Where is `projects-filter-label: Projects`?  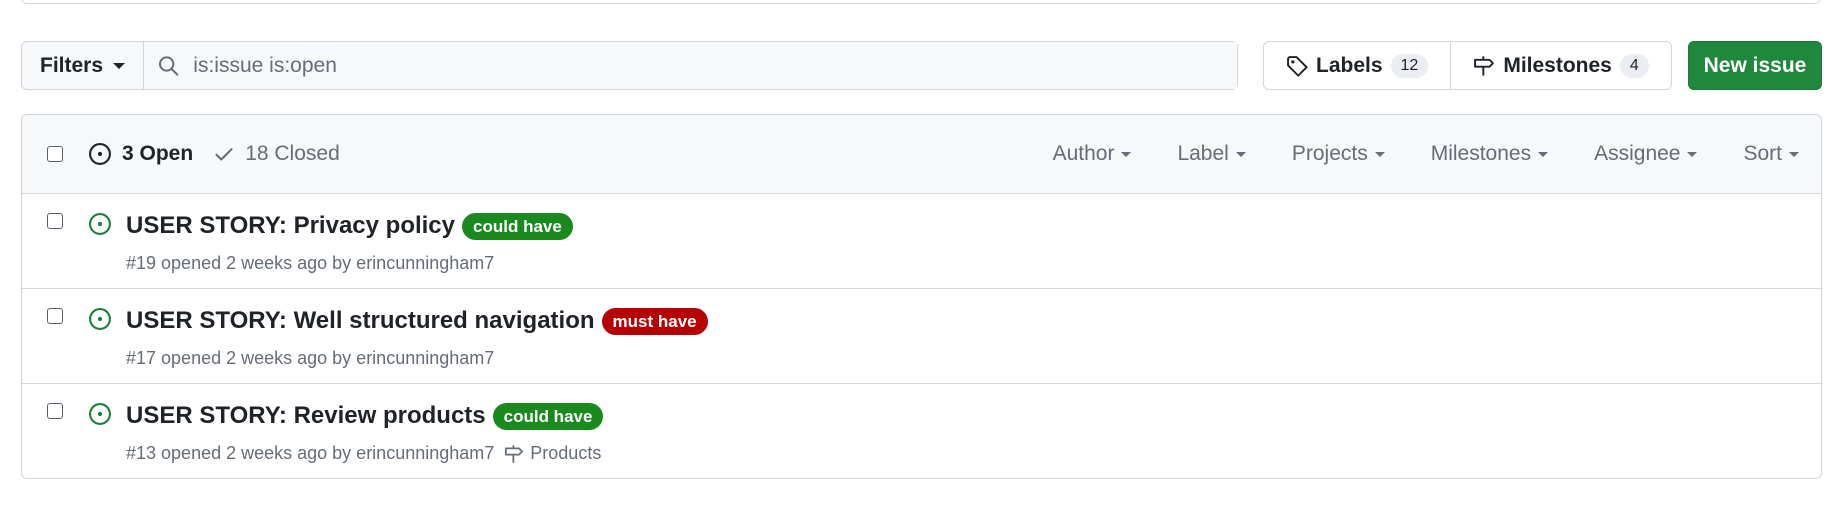
projects-filter-label: Projects is located at coordinates (1329, 153).